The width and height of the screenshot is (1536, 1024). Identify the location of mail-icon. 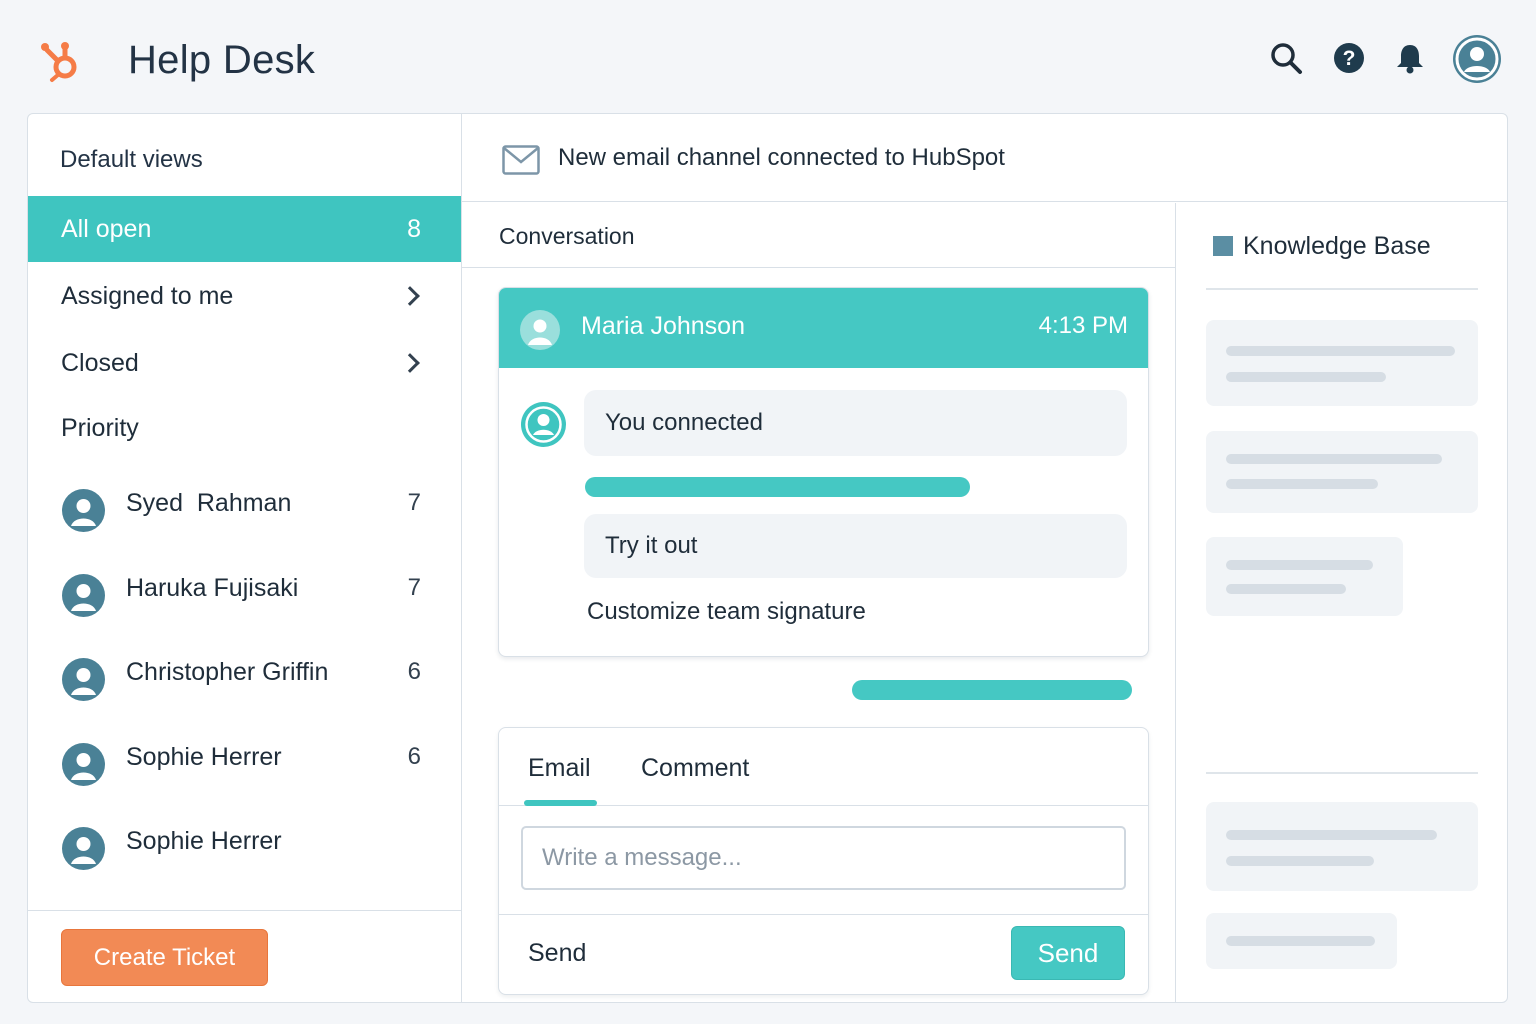
(521, 162).